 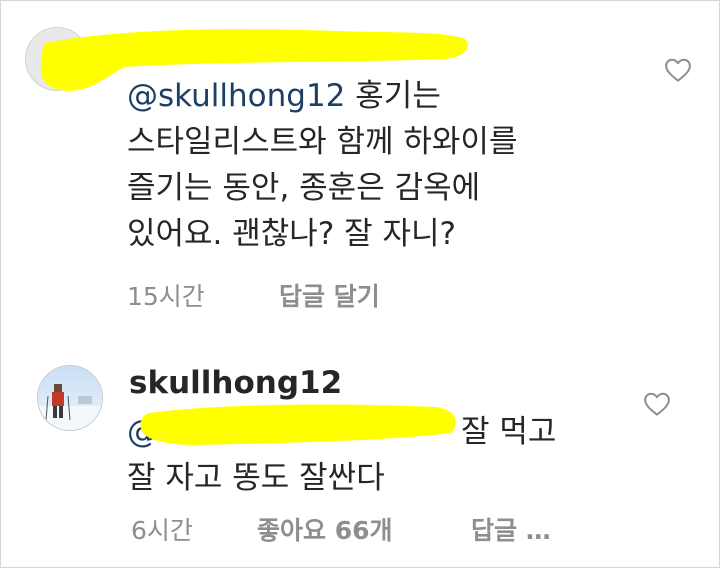 I want to click on likes-count: 좋아요 66개, so click(x=325, y=529).